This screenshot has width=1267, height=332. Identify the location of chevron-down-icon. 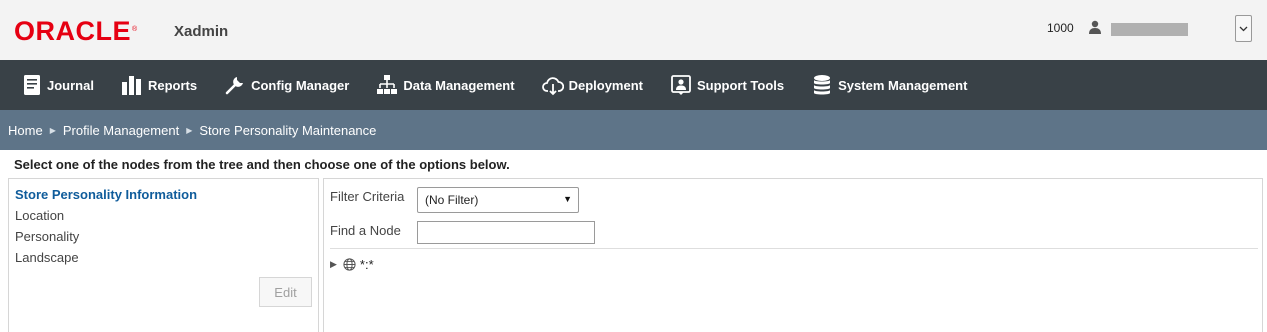
(1243, 28).